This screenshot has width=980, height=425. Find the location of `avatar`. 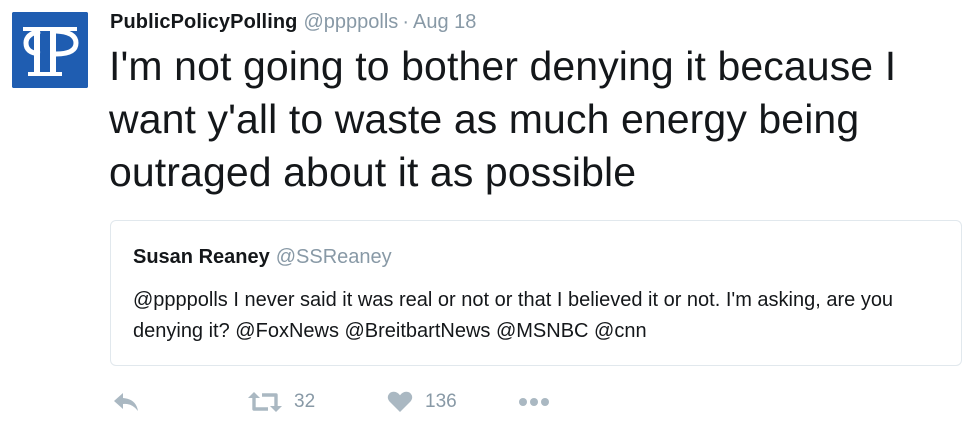

avatar is located at coordinates (50, 50).